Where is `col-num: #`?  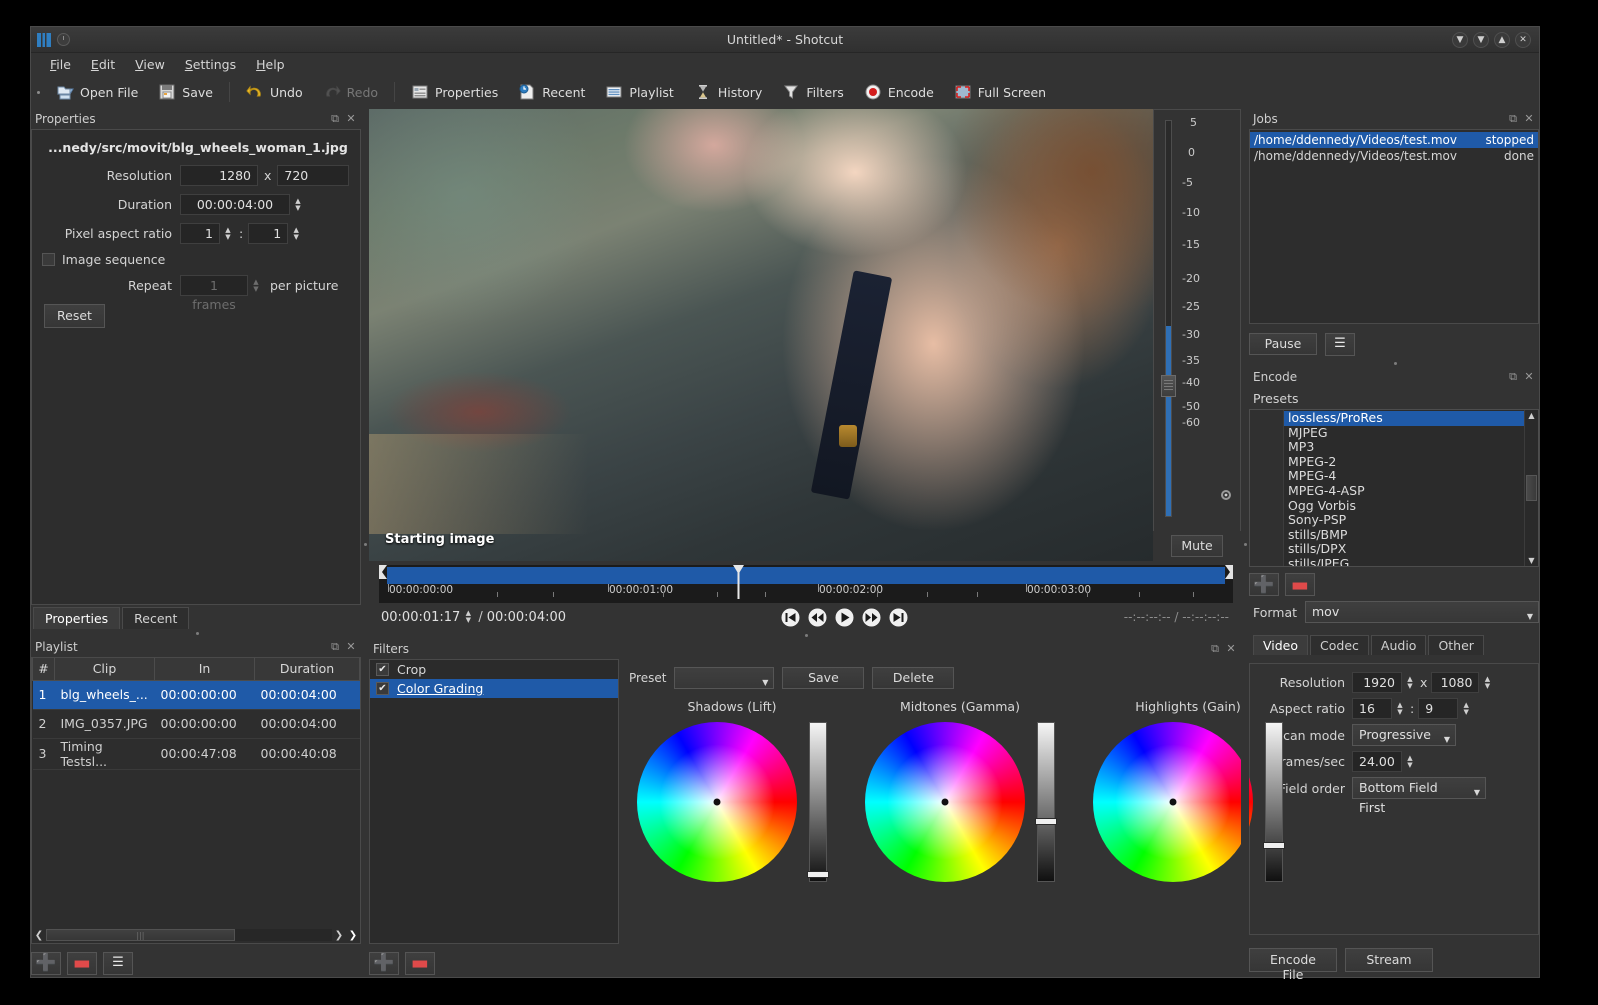
col-num: # is located at coordinates (43, 669).